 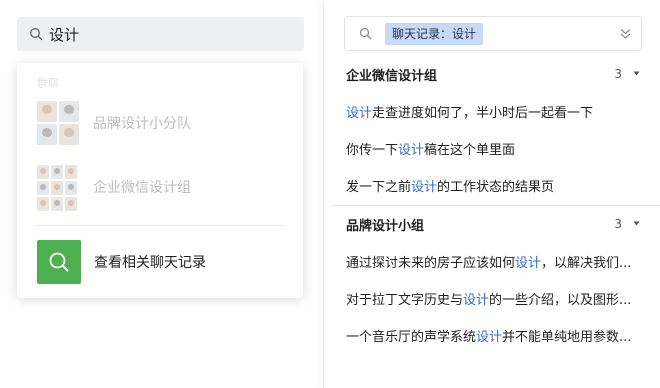 What do you see at coordinates (142, 124) in the screenshot?
I see `group-name: 品牌设计小分队` at bounding box center [142, 124].